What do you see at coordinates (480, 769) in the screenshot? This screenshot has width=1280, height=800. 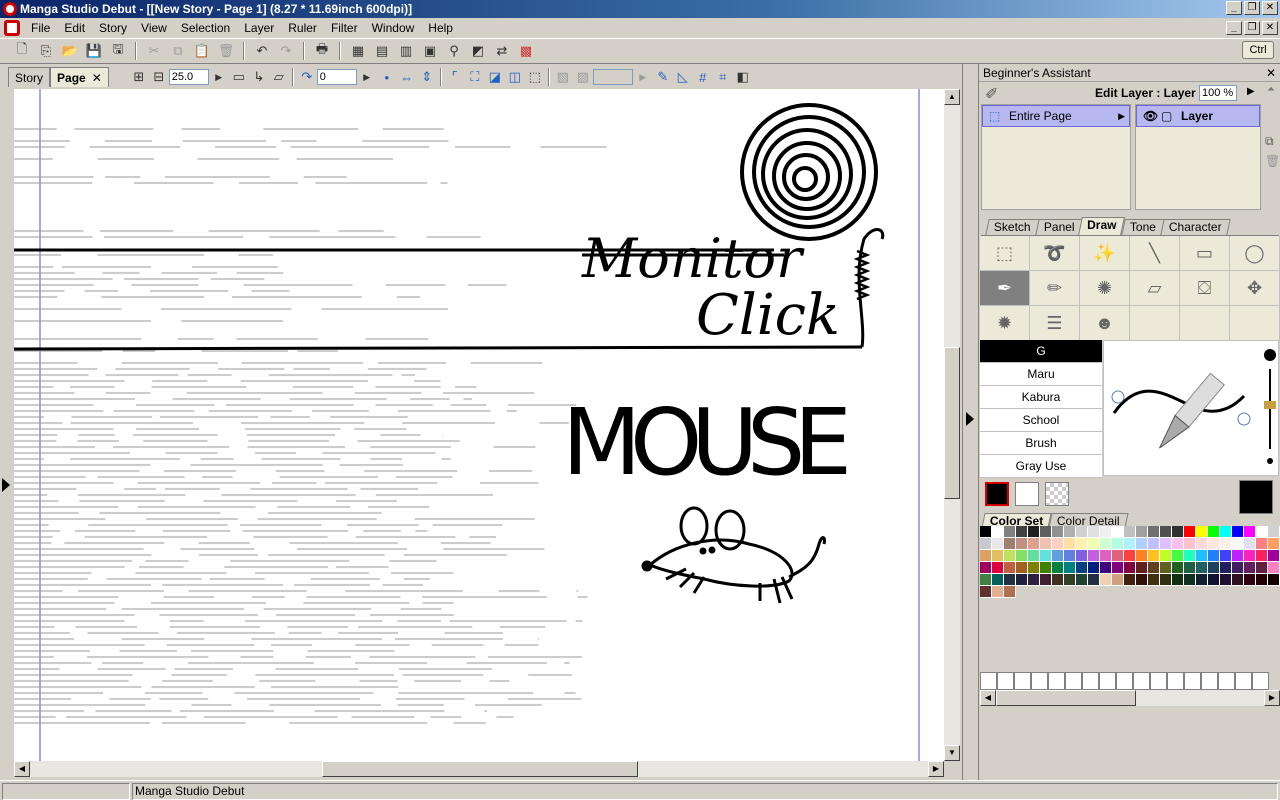 I see `horizontal-scroll-thumb` at bounding box center [480, 769].